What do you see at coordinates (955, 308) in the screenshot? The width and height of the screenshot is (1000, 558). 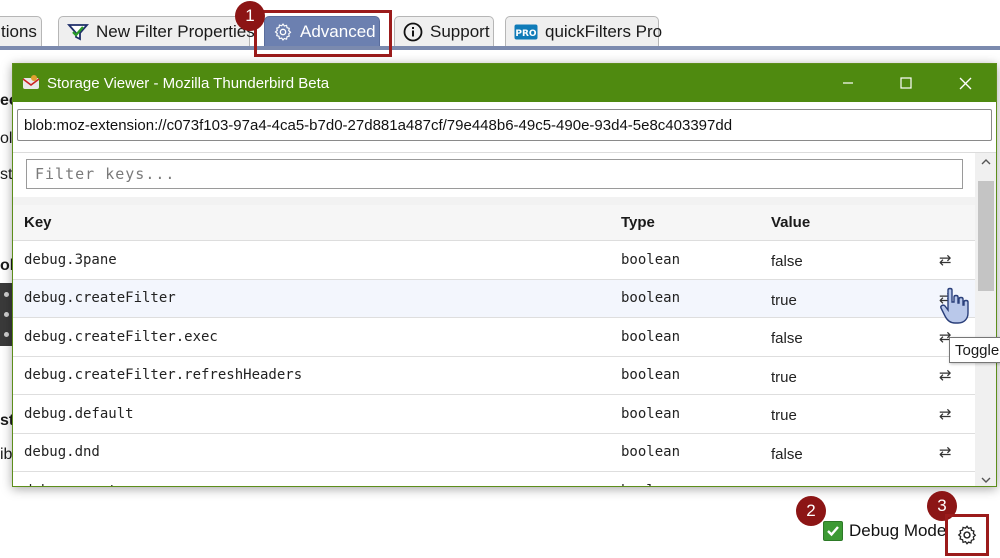 I see `hand-cursor-icon` at bounding box center [955, 308].